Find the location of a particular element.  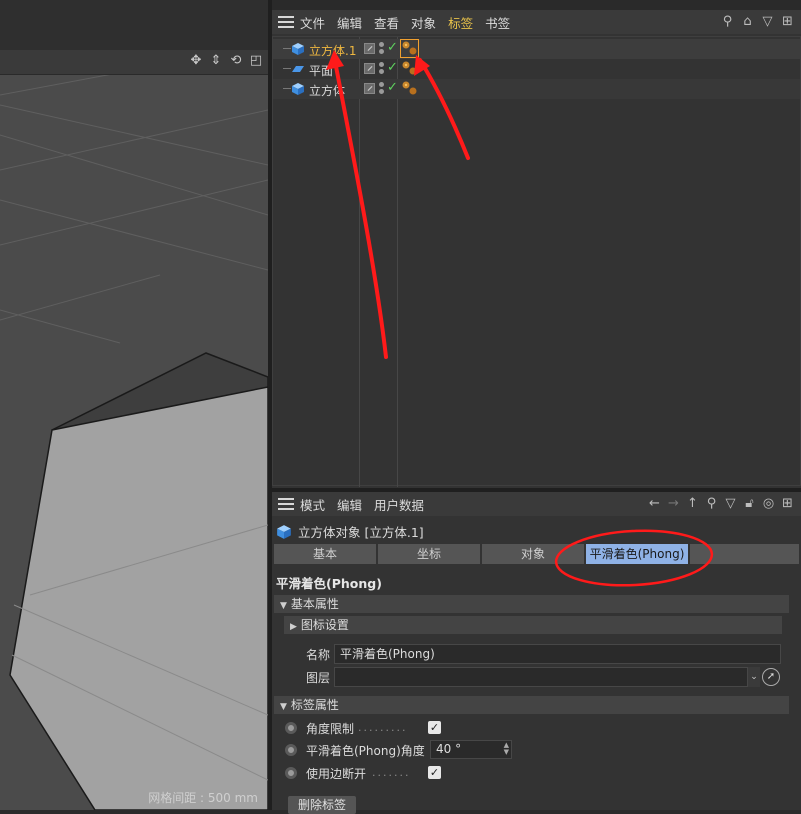

layer-dropdown-icon: ⌄ is located at coordinates (754, 677).